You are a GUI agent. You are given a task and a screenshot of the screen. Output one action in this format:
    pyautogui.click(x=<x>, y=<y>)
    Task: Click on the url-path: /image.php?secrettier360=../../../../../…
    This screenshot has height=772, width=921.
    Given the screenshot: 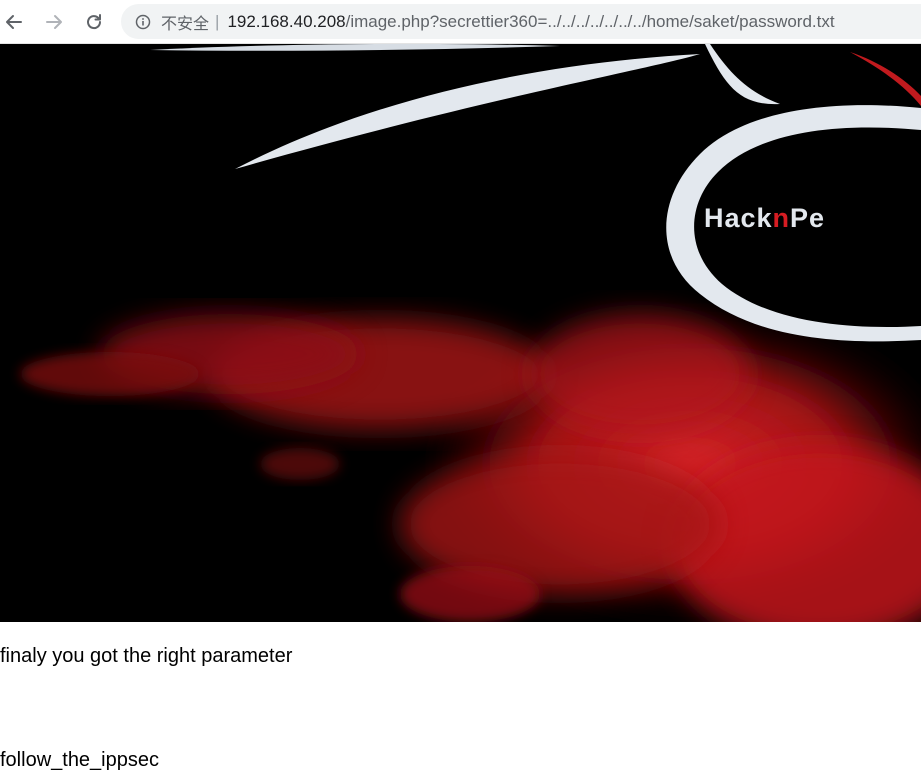 What is the action you would take?
    pyautogui.click(x=590, y=22)
    